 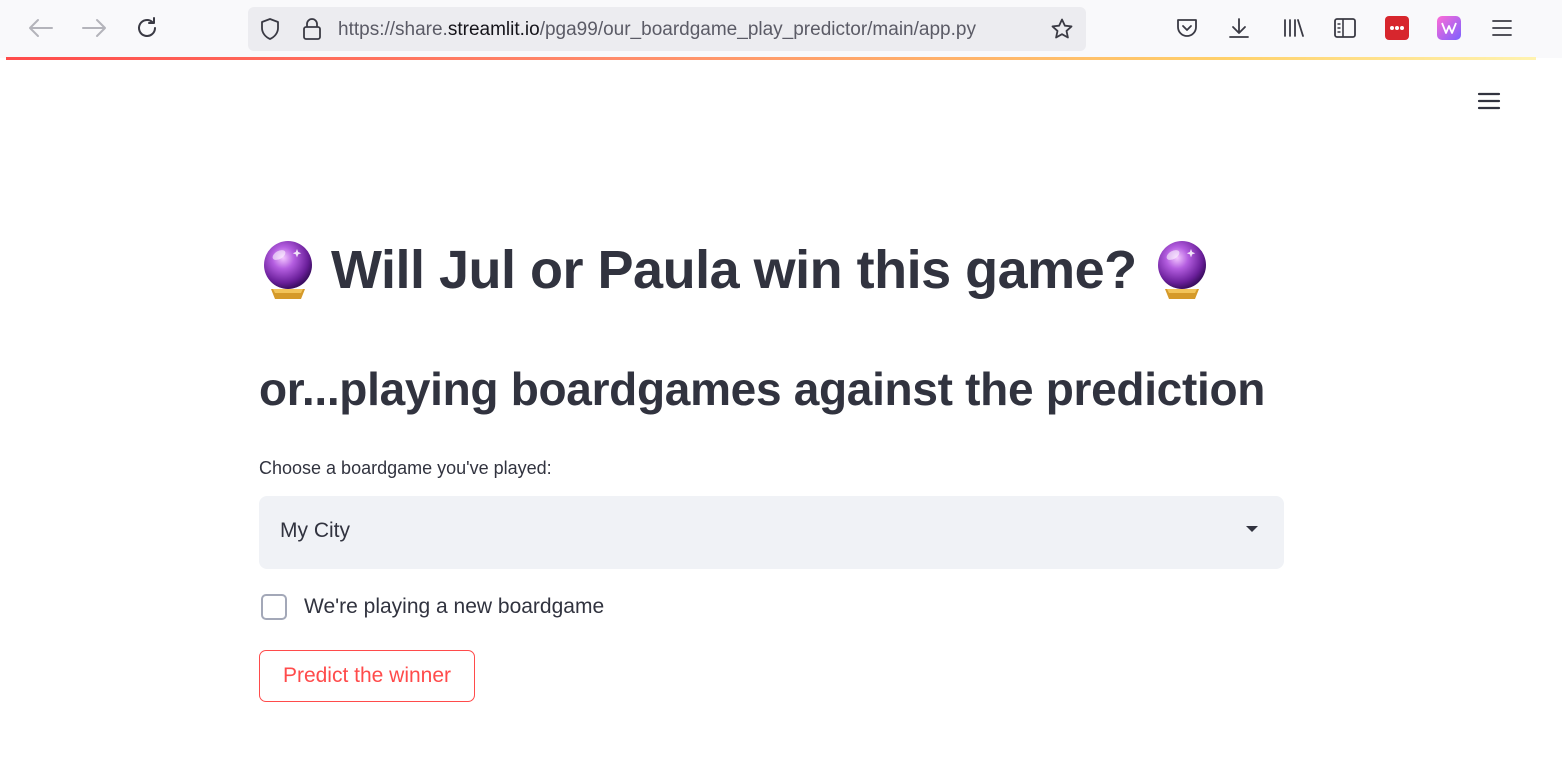 I want to click on boardgame-select: My City, so click(x=771, y=532).